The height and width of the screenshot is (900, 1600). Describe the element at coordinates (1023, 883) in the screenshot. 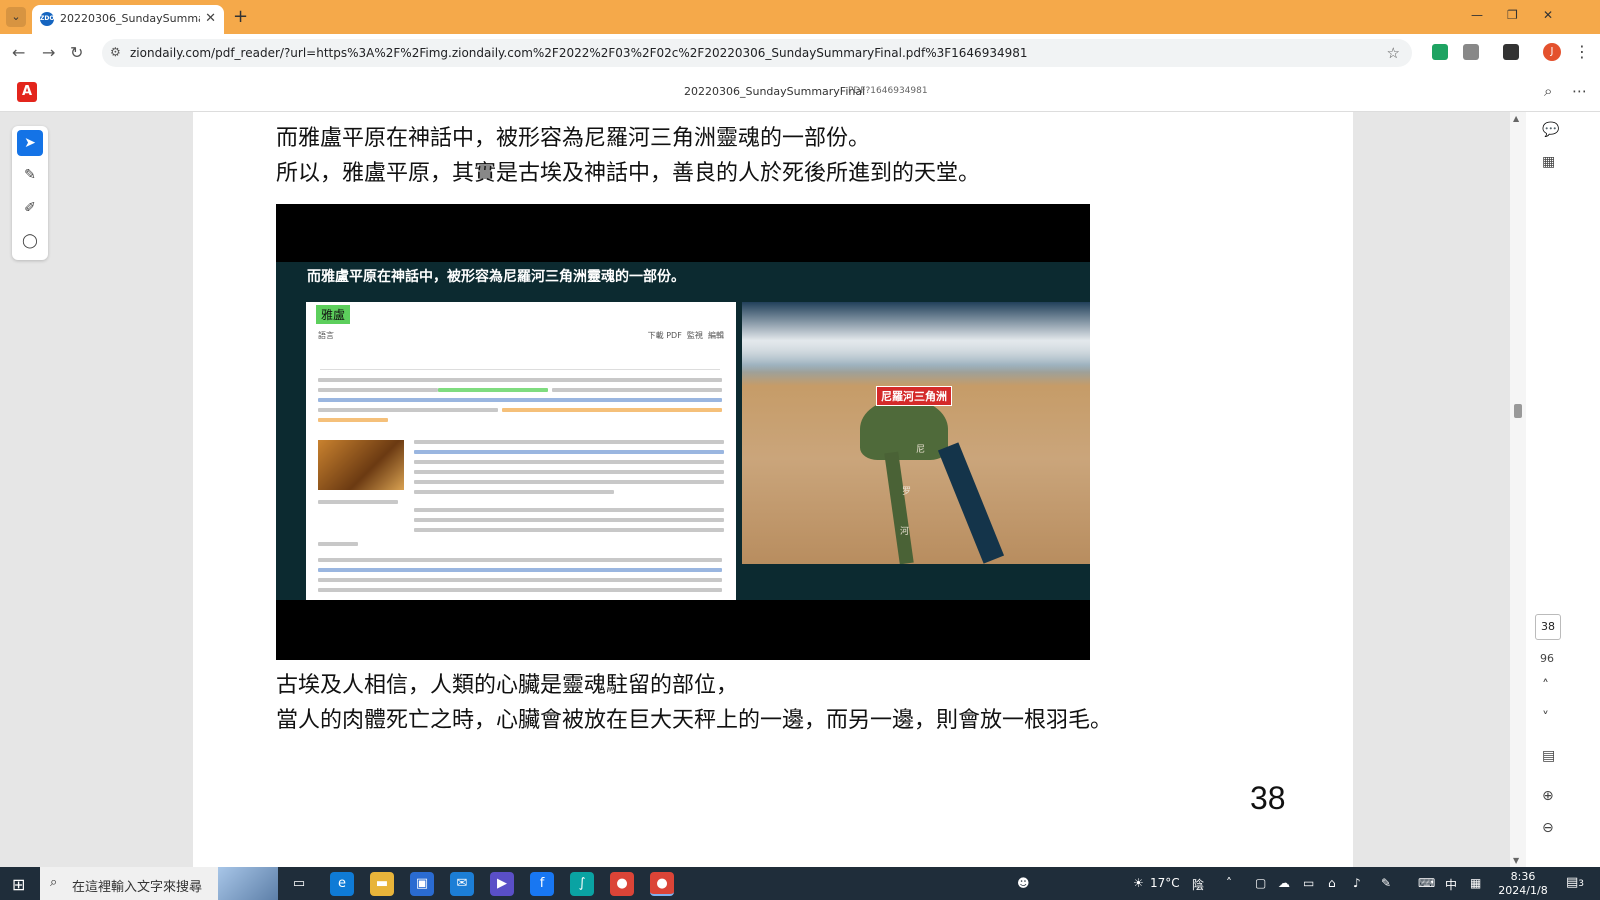

I see `people-icon: ☻` at that location.